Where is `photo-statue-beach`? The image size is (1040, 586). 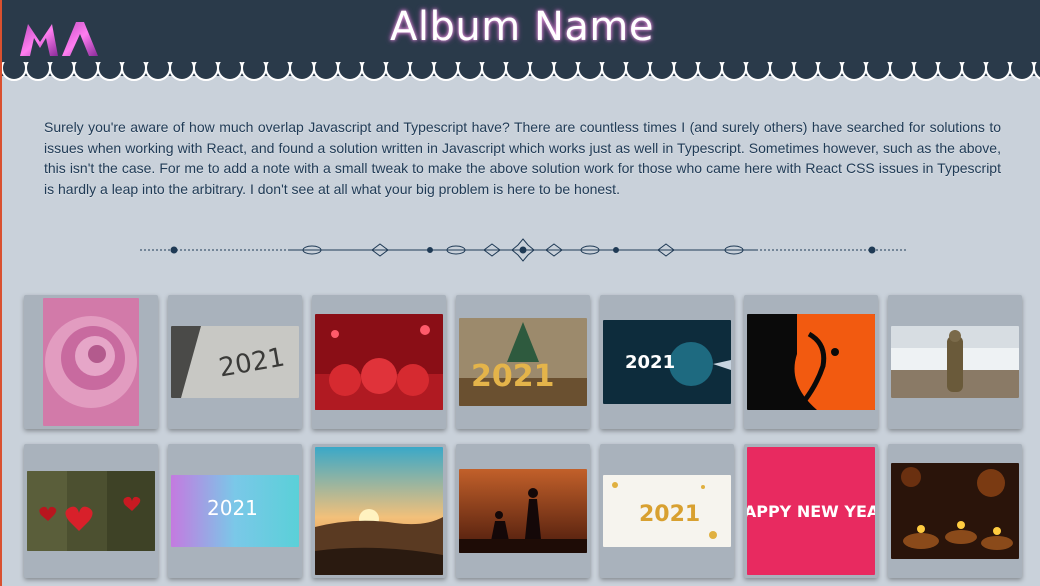 photo-statue-beach is located at coordinates (955, 362).